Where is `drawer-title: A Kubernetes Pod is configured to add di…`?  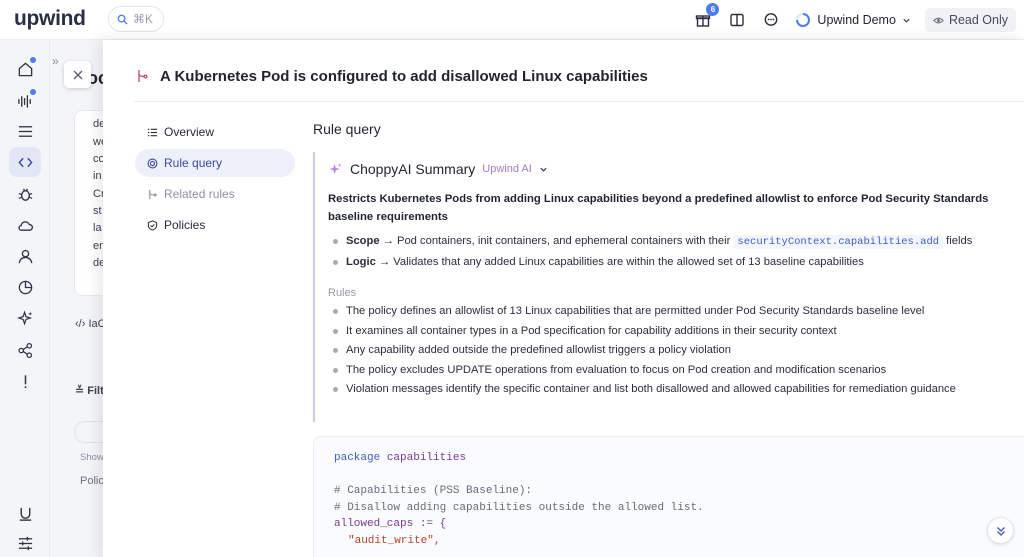 drawer-title: A Kubernetes Pod is configured to add di… is located at coordinates (404, 76).